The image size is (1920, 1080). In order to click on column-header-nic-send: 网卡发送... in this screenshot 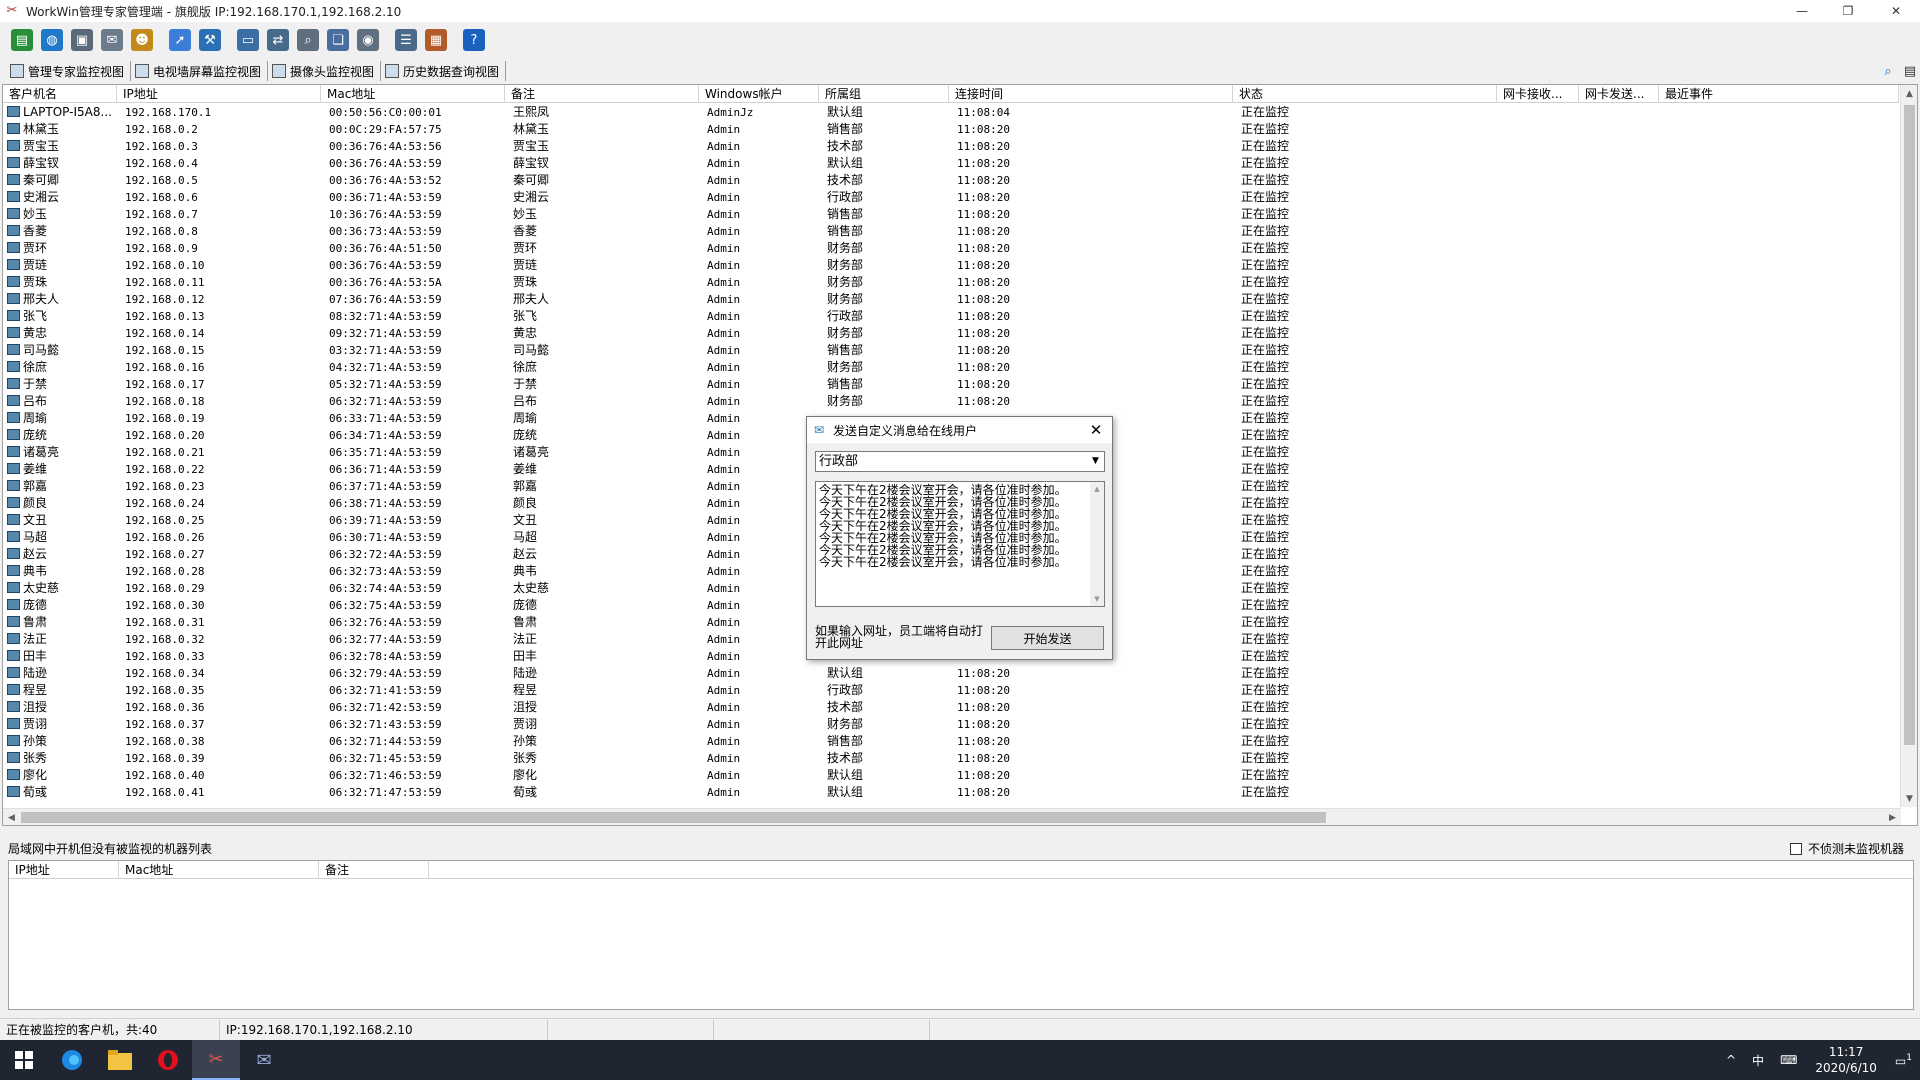, I will do `click(1619, 94)`.